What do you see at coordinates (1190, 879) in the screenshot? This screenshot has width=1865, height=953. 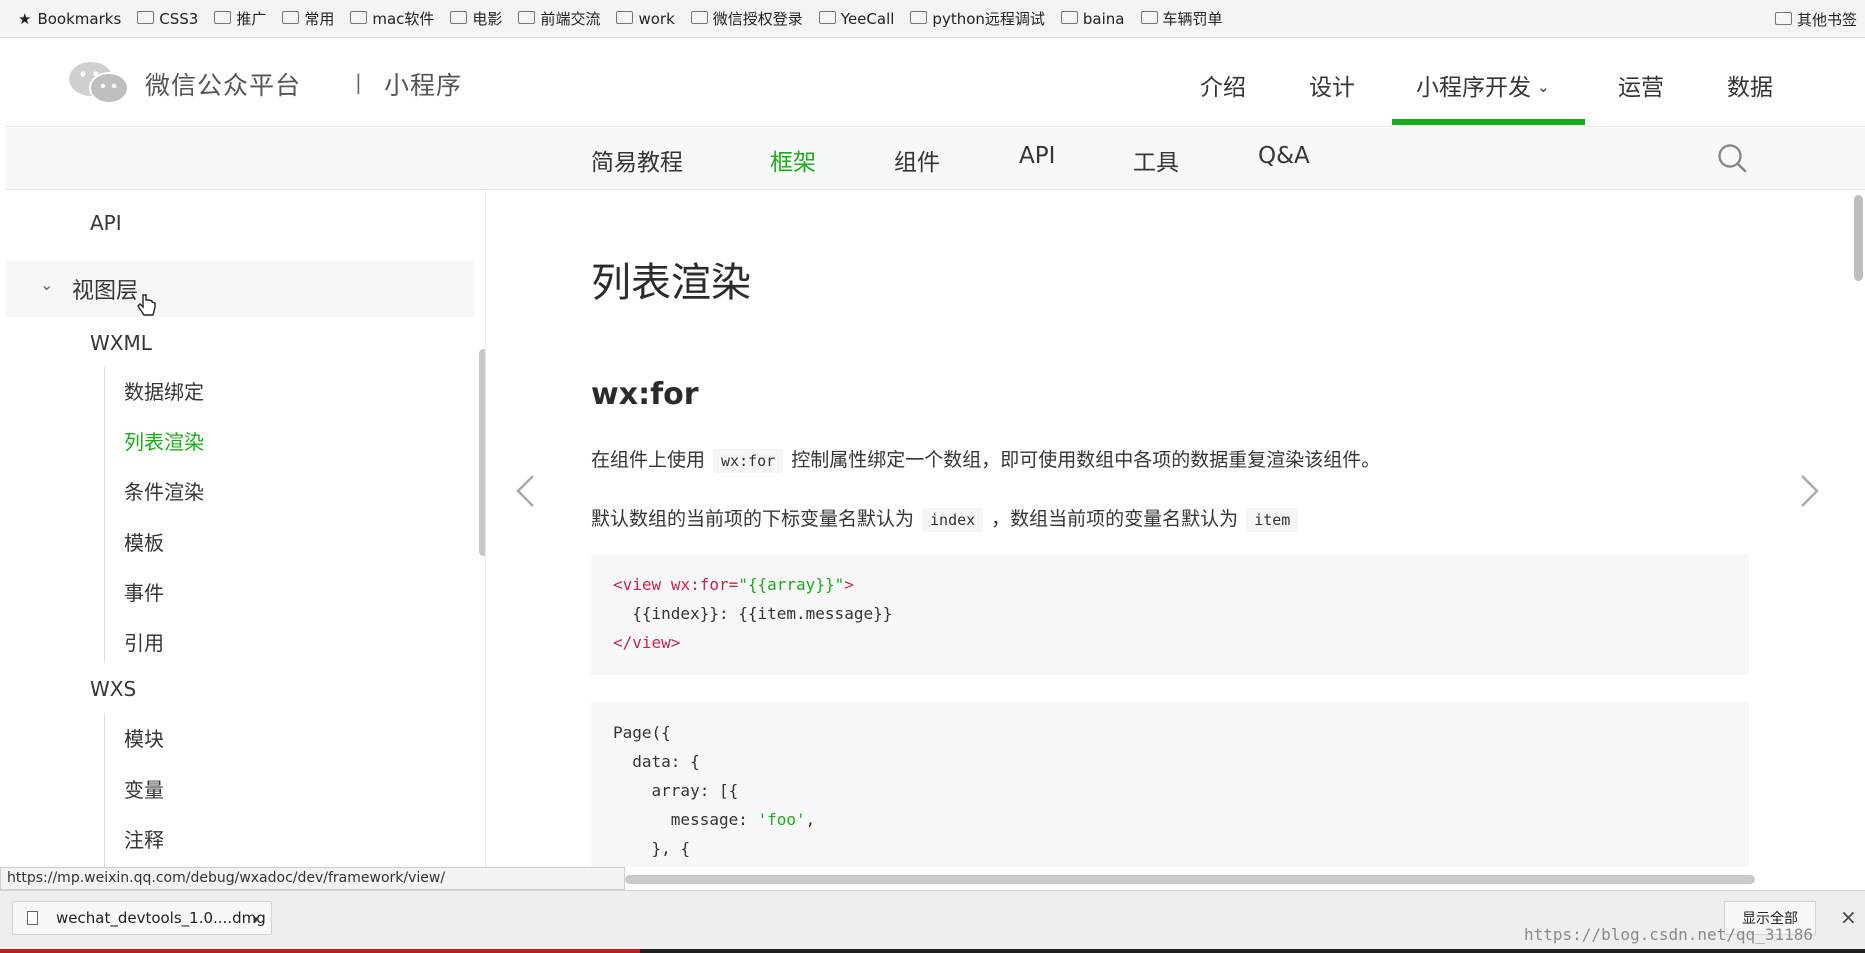 I see `horizontal-scrollbar` at bounding box center [1190, 879].